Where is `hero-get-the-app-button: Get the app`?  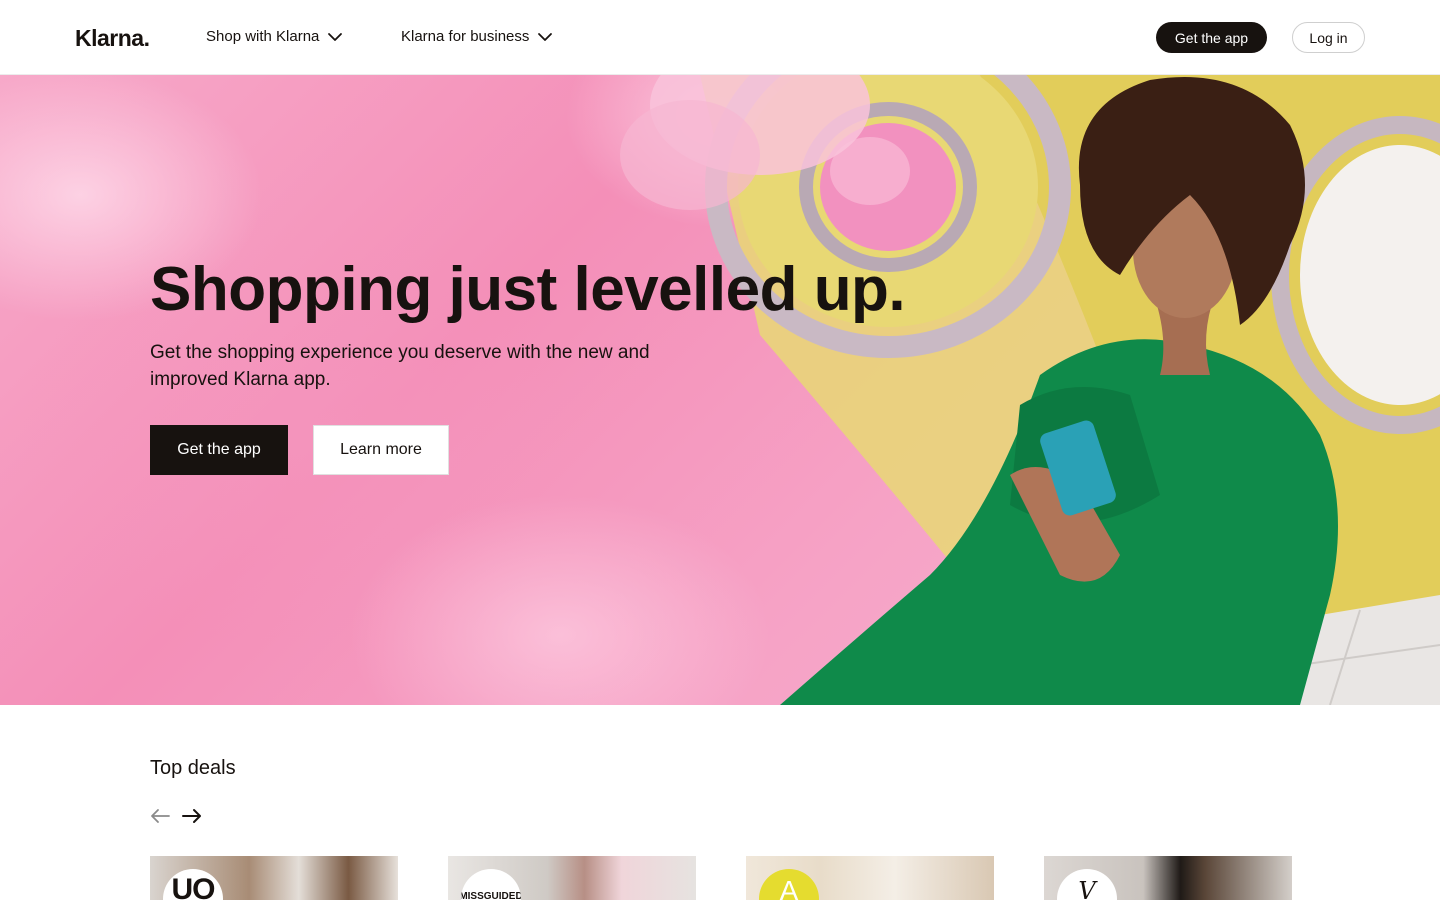 hero-get-the-app-button: Get the app is located at coordinates (219, 450).